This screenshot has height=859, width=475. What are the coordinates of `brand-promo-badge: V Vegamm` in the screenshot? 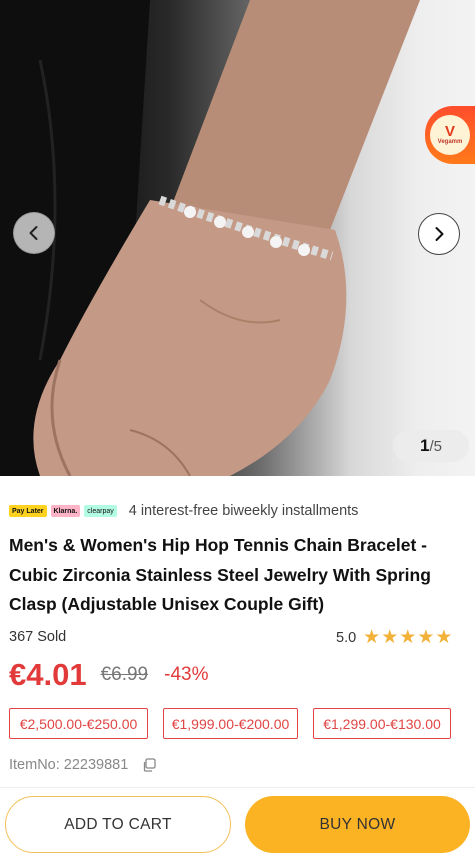 It's located at (450, 135).